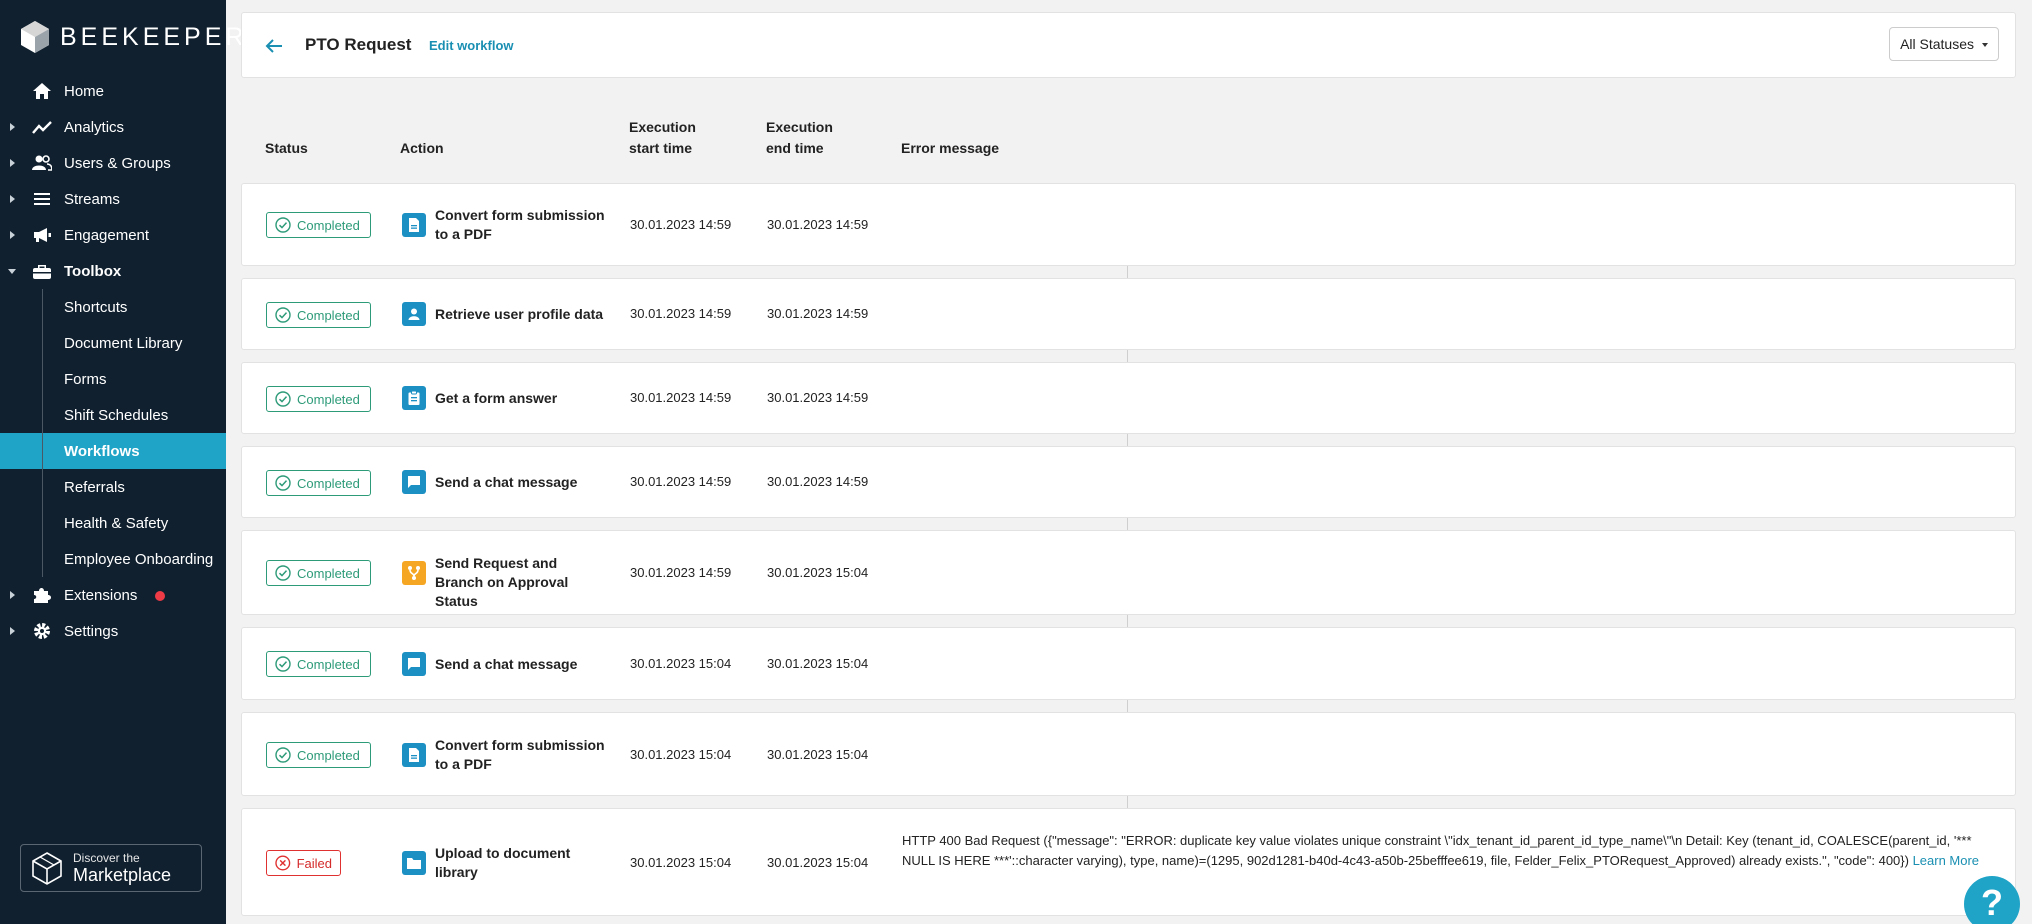 The image size is (2032, 924). I want to click on error-circle-icon, so click(283, 863).